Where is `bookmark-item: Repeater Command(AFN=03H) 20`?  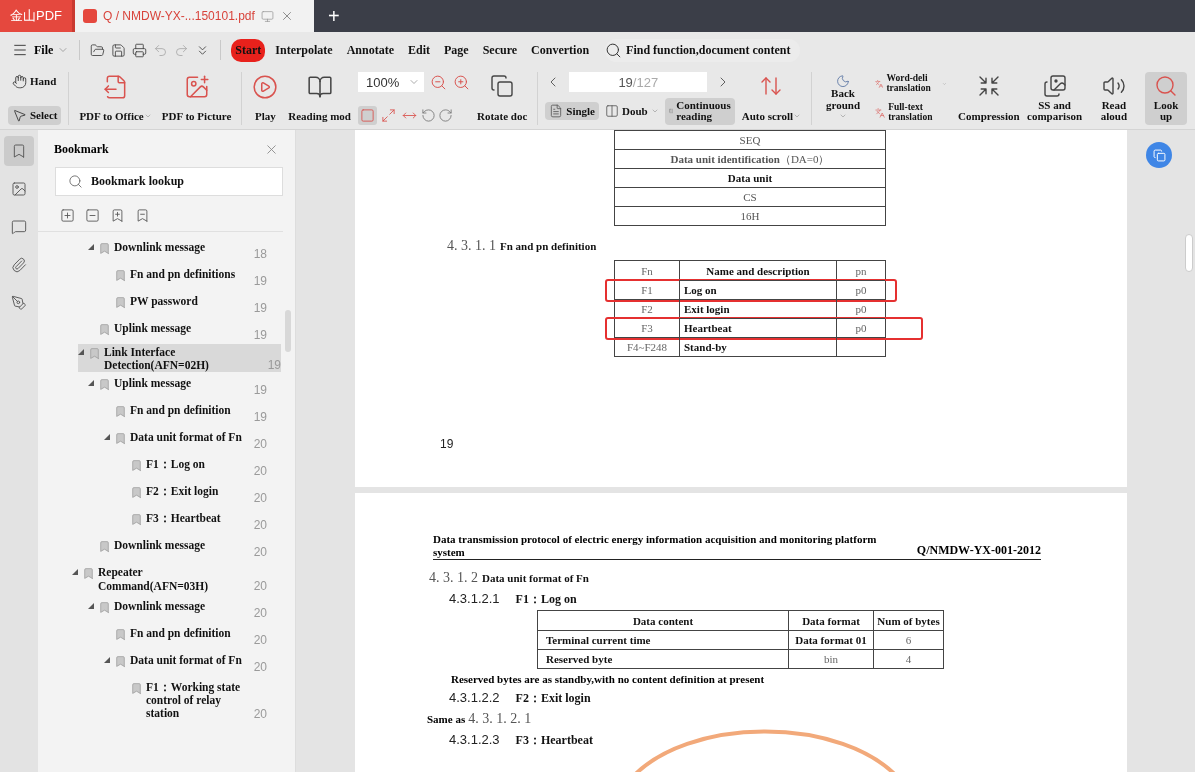 bookmark-item: Repeater Command(AFN=03H) 20 is located at coordinates (159, 578).